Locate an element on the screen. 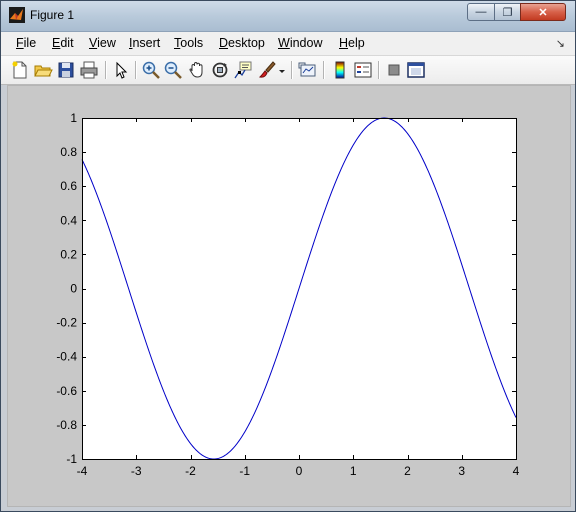 The height and width of the screenshot is (512, 576). menu-view: View is located at coordinates (102, 43).